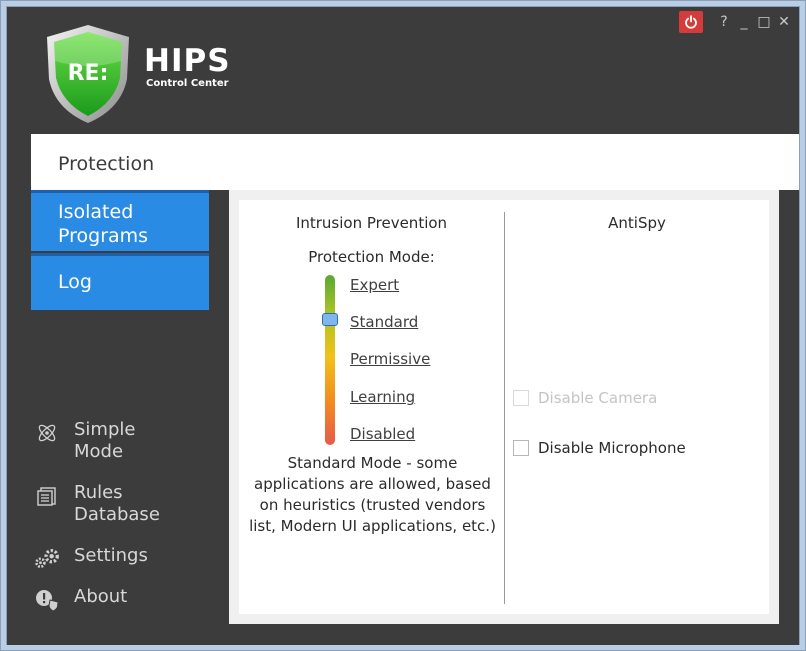 The height and width of the screenshot is (651, 806). Describe the element at coordinates (382, 434) in the screenshot. I see `mode-option-disabled: Disabled` at that location.